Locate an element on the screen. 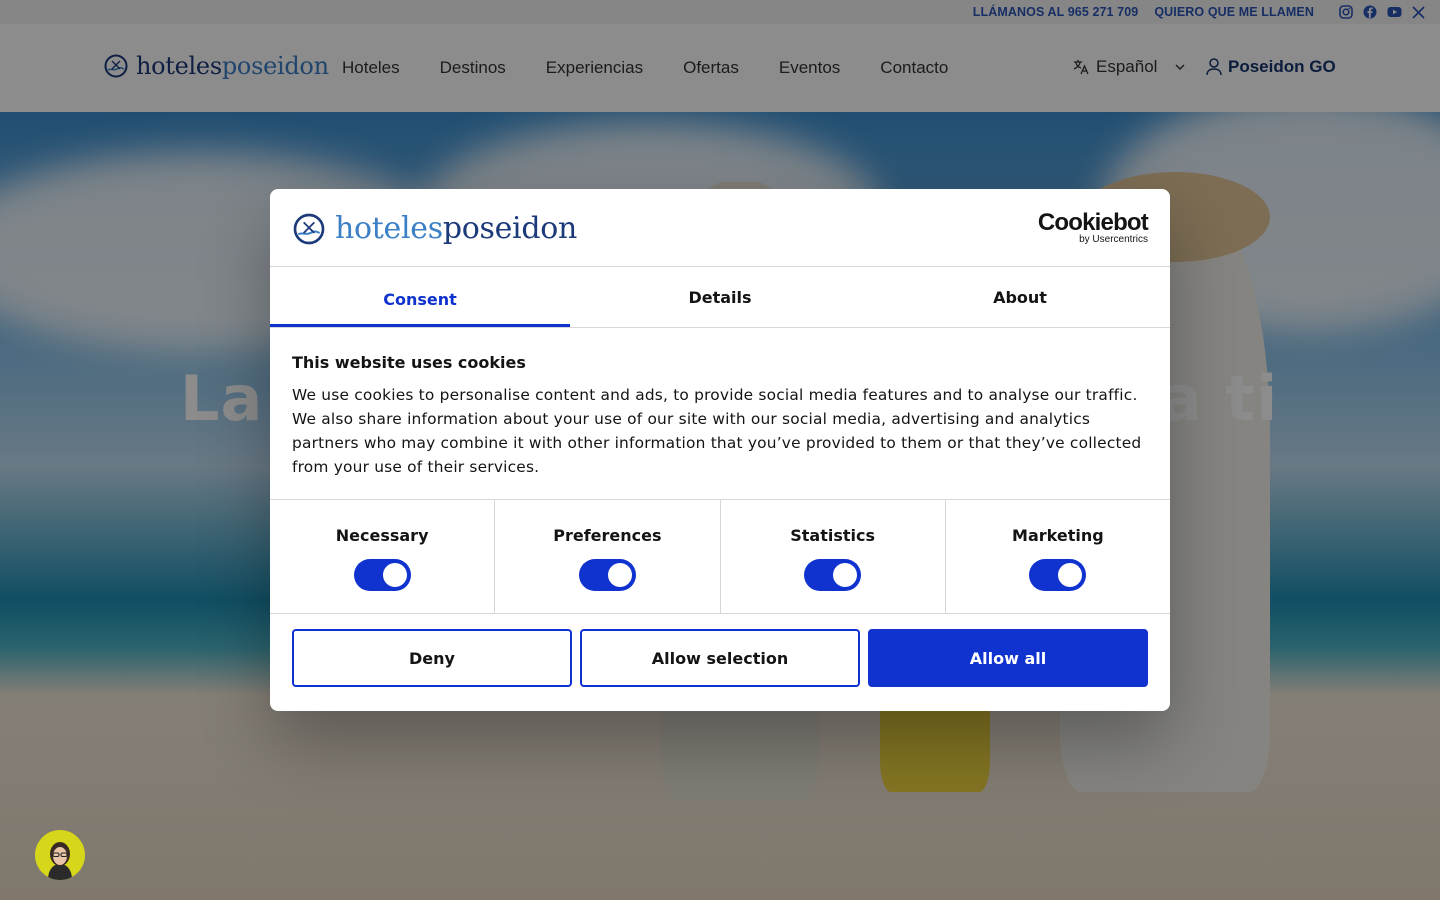 Image resolution: width=1440 pixels, height=900 pixels. category-statistics: Statistics is located at coordinates (833, 556).